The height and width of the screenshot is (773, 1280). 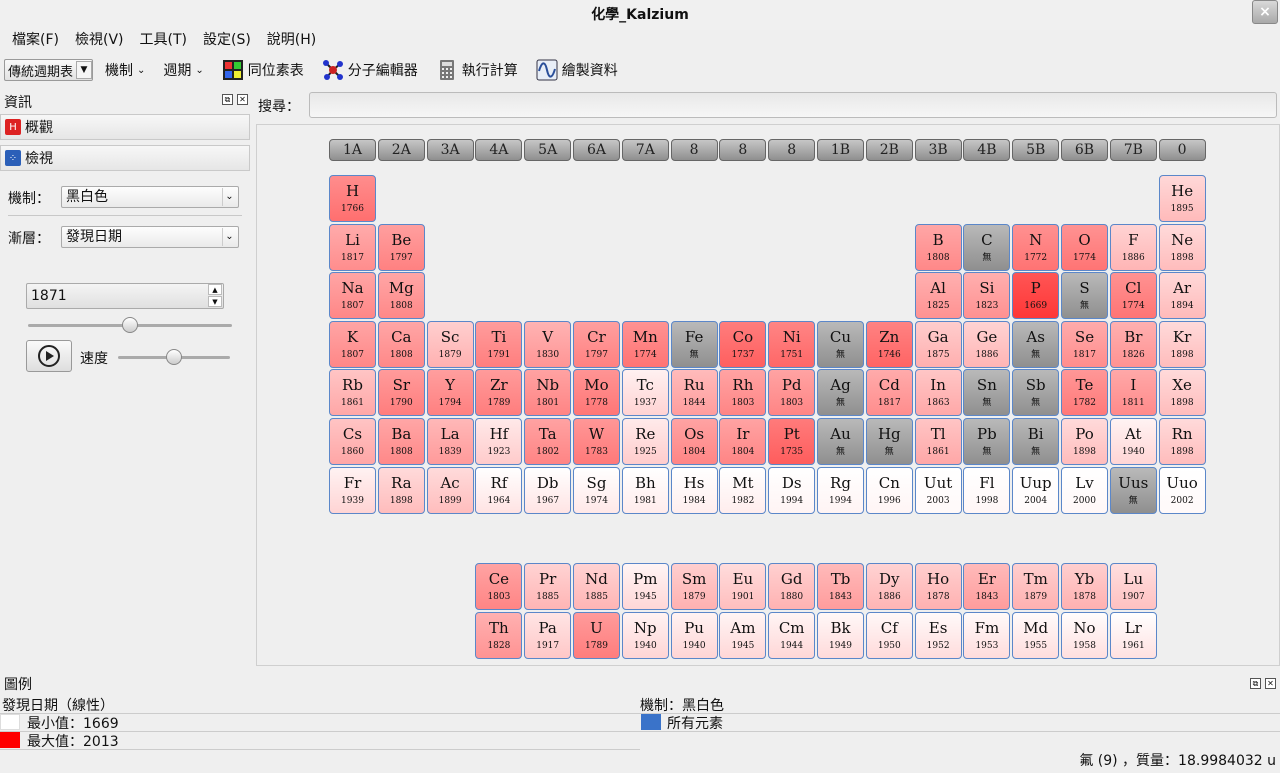 I want to click on float-icon: ⧉, so click(x=1255, y=683).